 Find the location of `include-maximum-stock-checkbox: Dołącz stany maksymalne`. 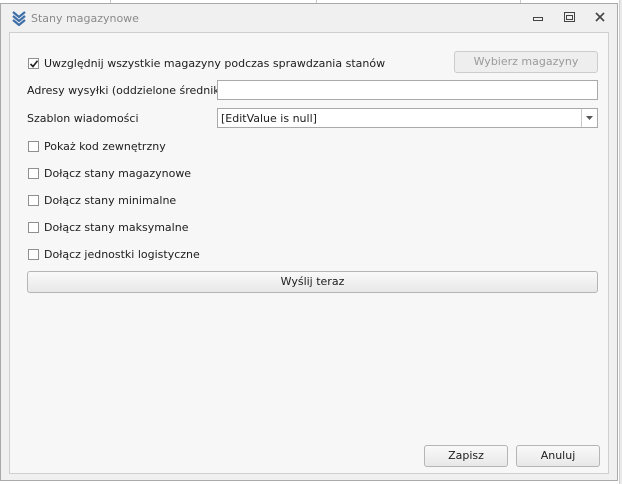

include-maximum-stock-checkbox: Dołącz stany maksymalne is located at coordinates (108, 227).